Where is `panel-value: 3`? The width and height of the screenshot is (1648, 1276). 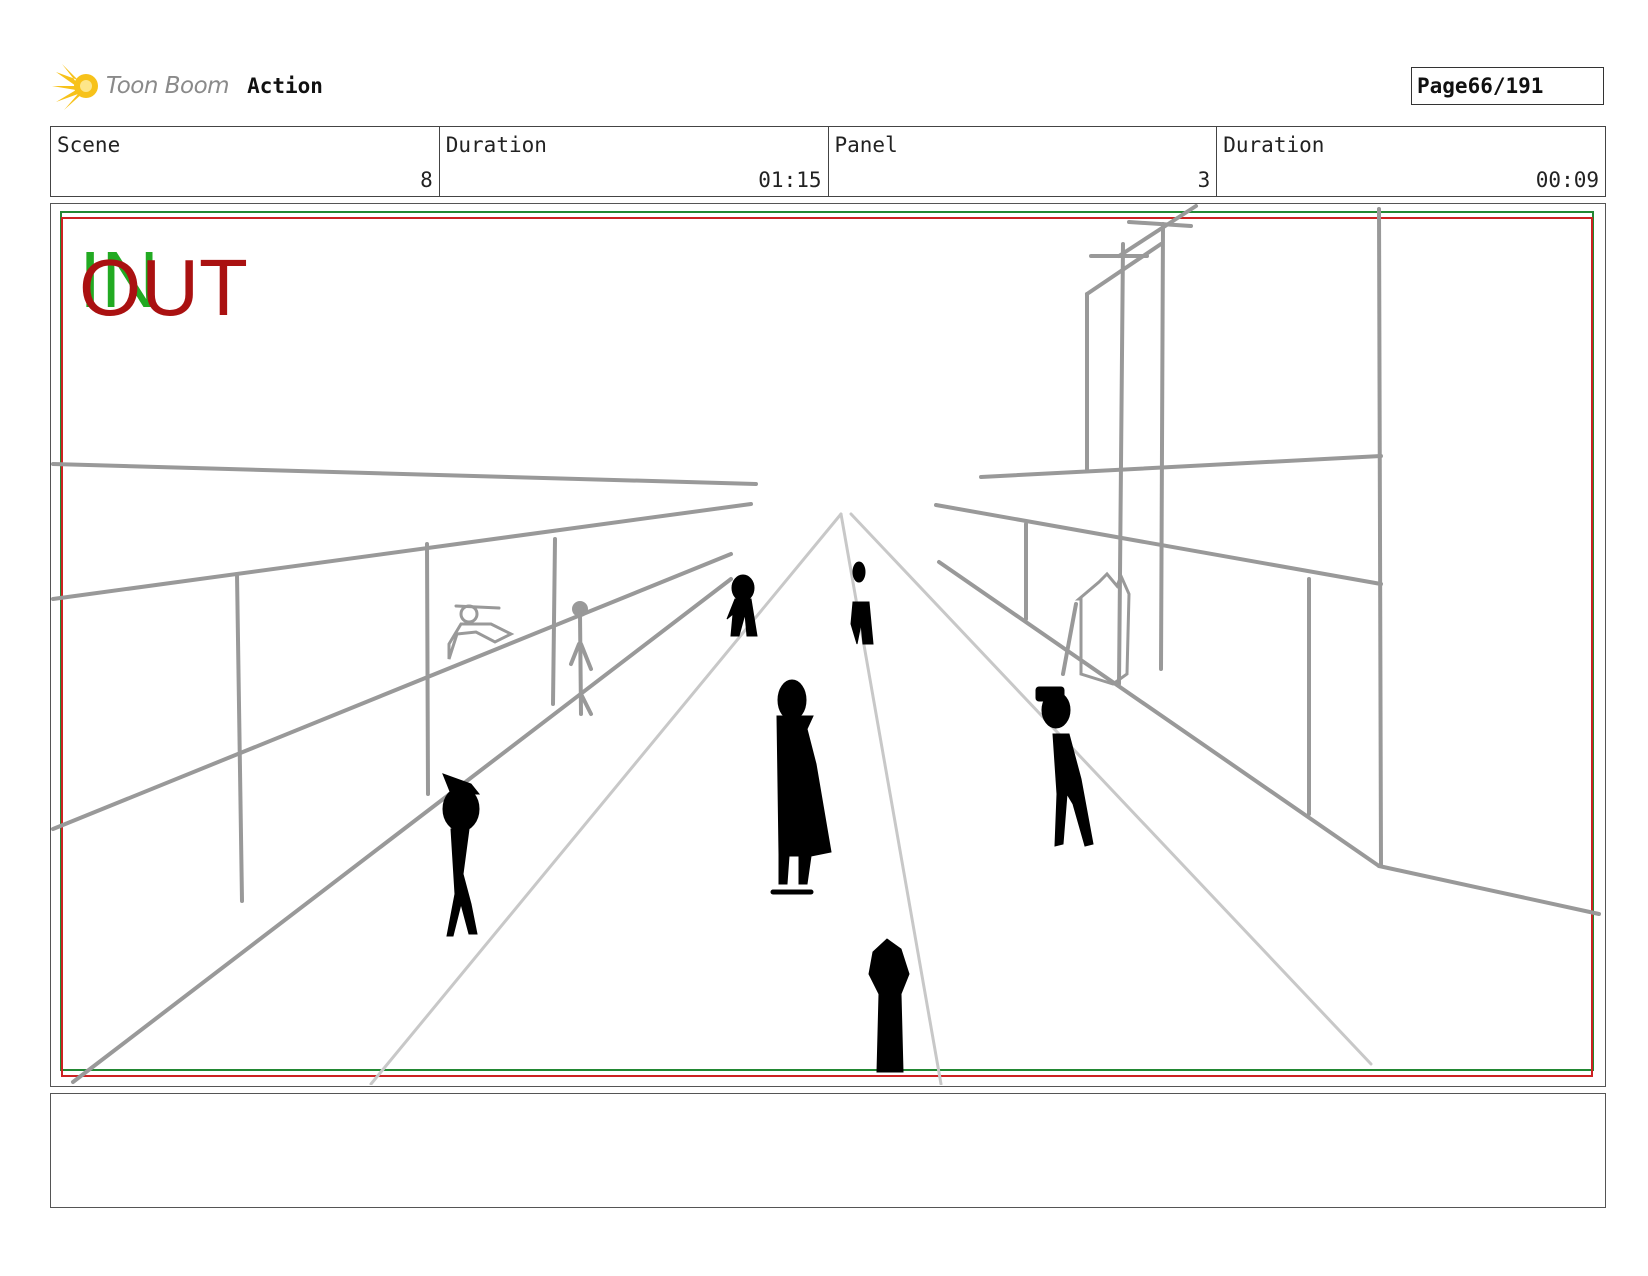
panel-value: 3 is located at coordinates (1204, 180).